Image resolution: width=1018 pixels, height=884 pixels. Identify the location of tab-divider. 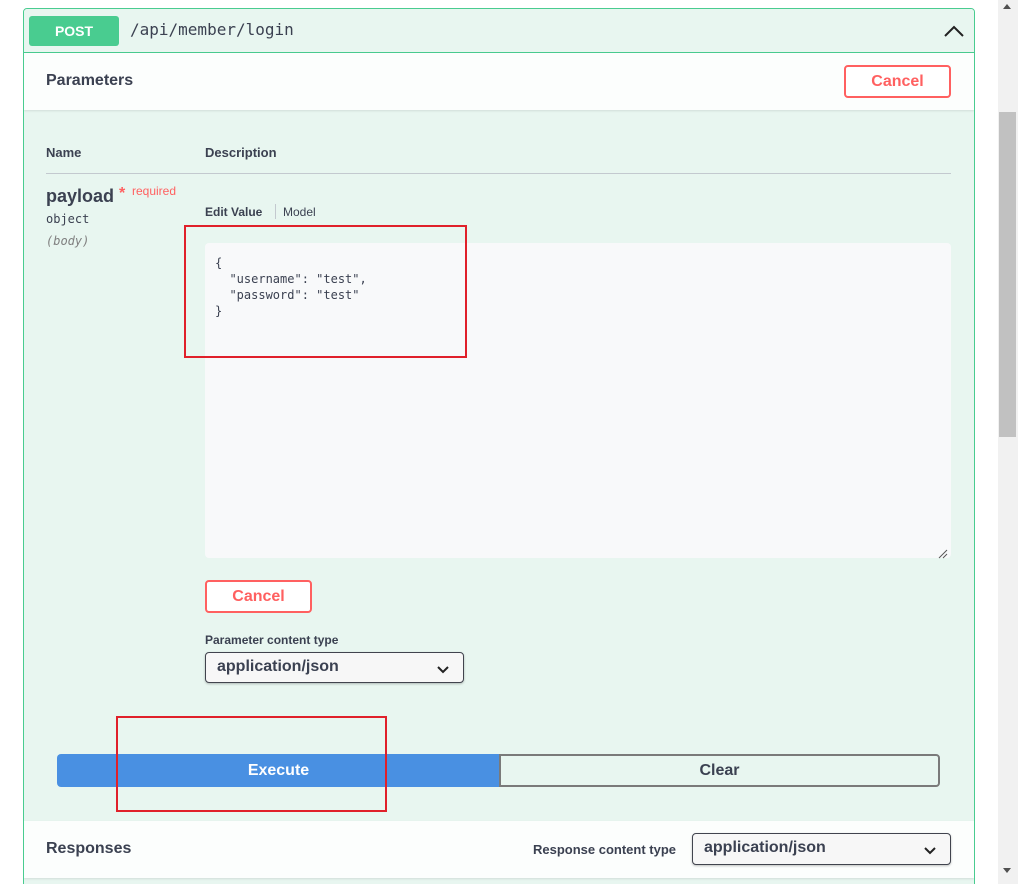
(275, 211).